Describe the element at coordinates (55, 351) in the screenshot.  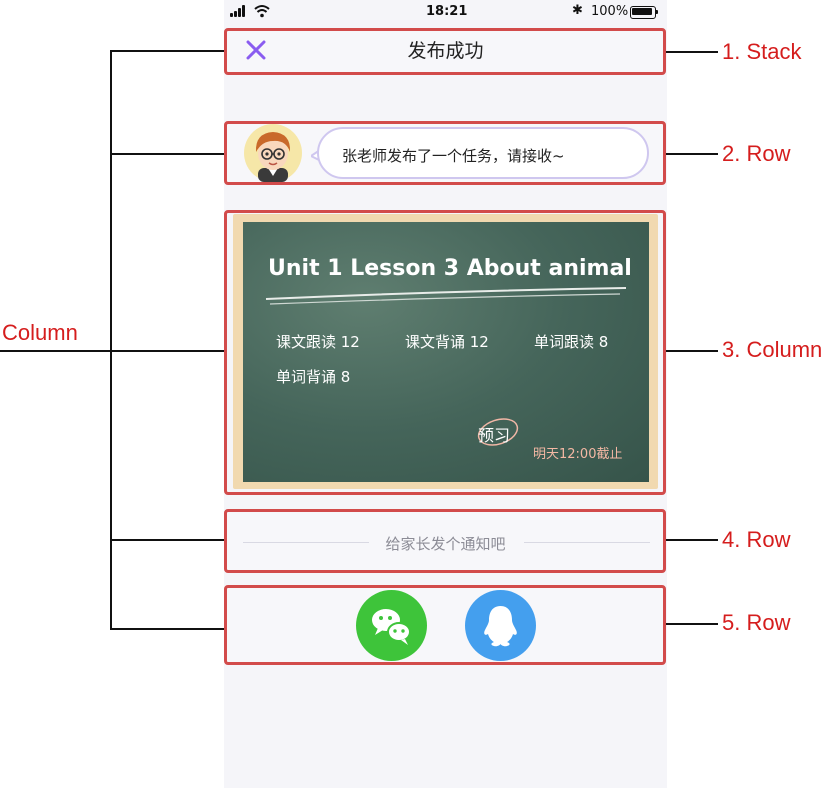
I see `column-pointer-line` at that location.